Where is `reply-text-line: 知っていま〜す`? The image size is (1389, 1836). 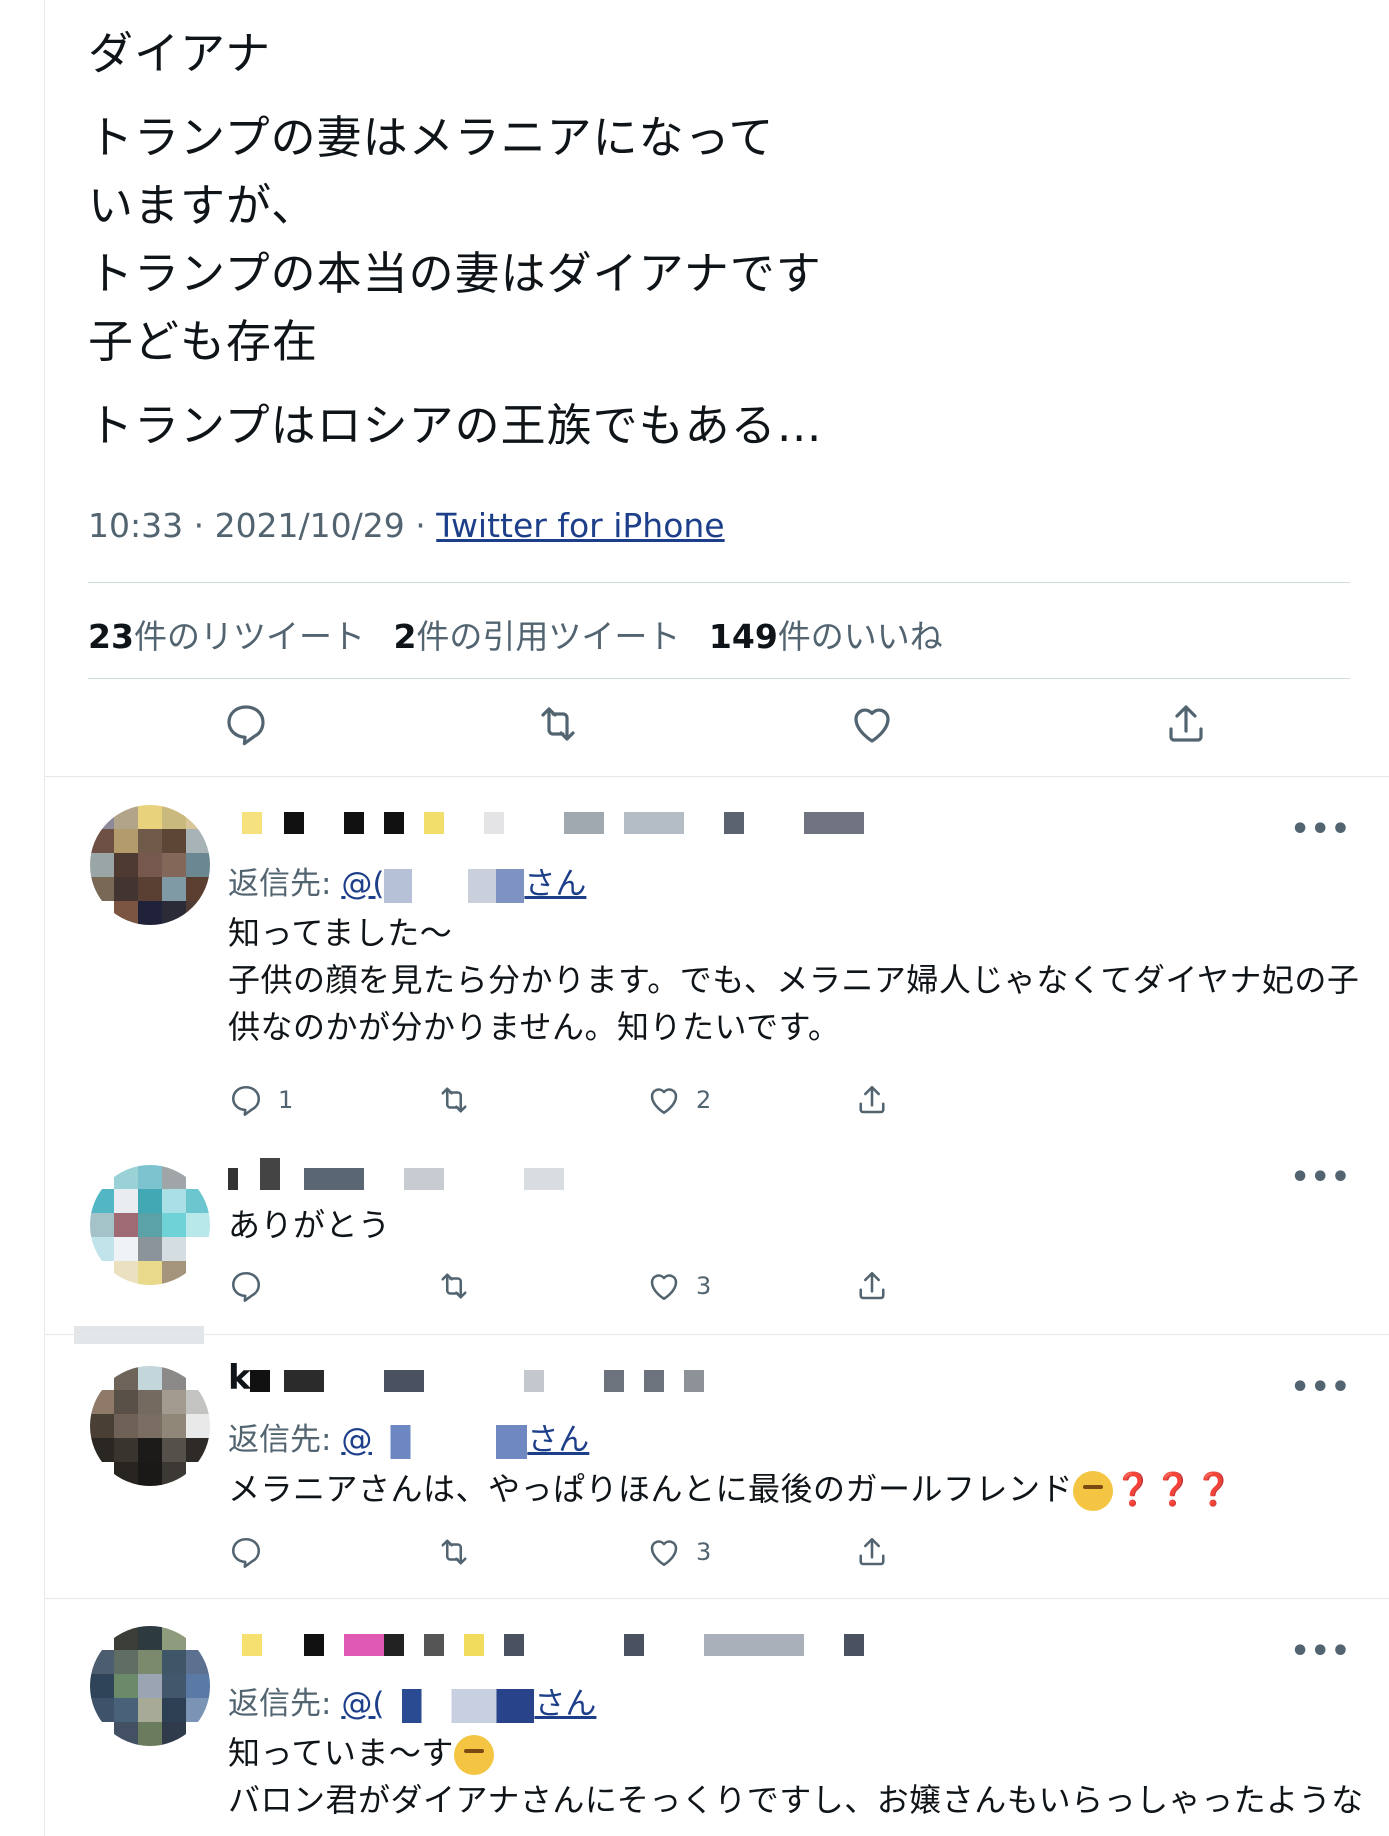 reply-text-line: 知っていま〜す is located at coordinates (361, 1753).